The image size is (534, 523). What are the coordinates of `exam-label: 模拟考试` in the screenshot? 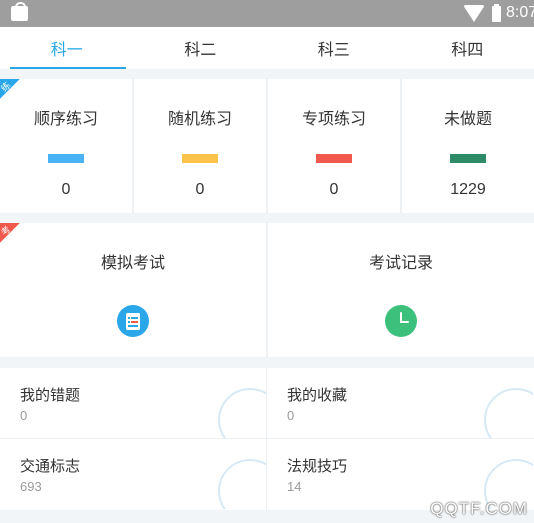 It's located at (132, 262).